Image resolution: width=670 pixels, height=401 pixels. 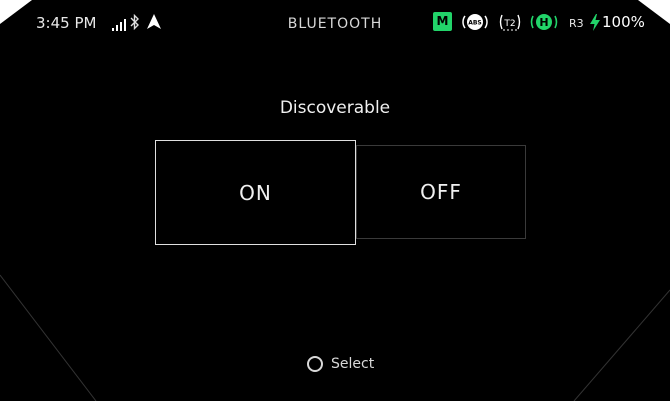 I want to click on abs-label: ABS, so click(x=475, y=23).